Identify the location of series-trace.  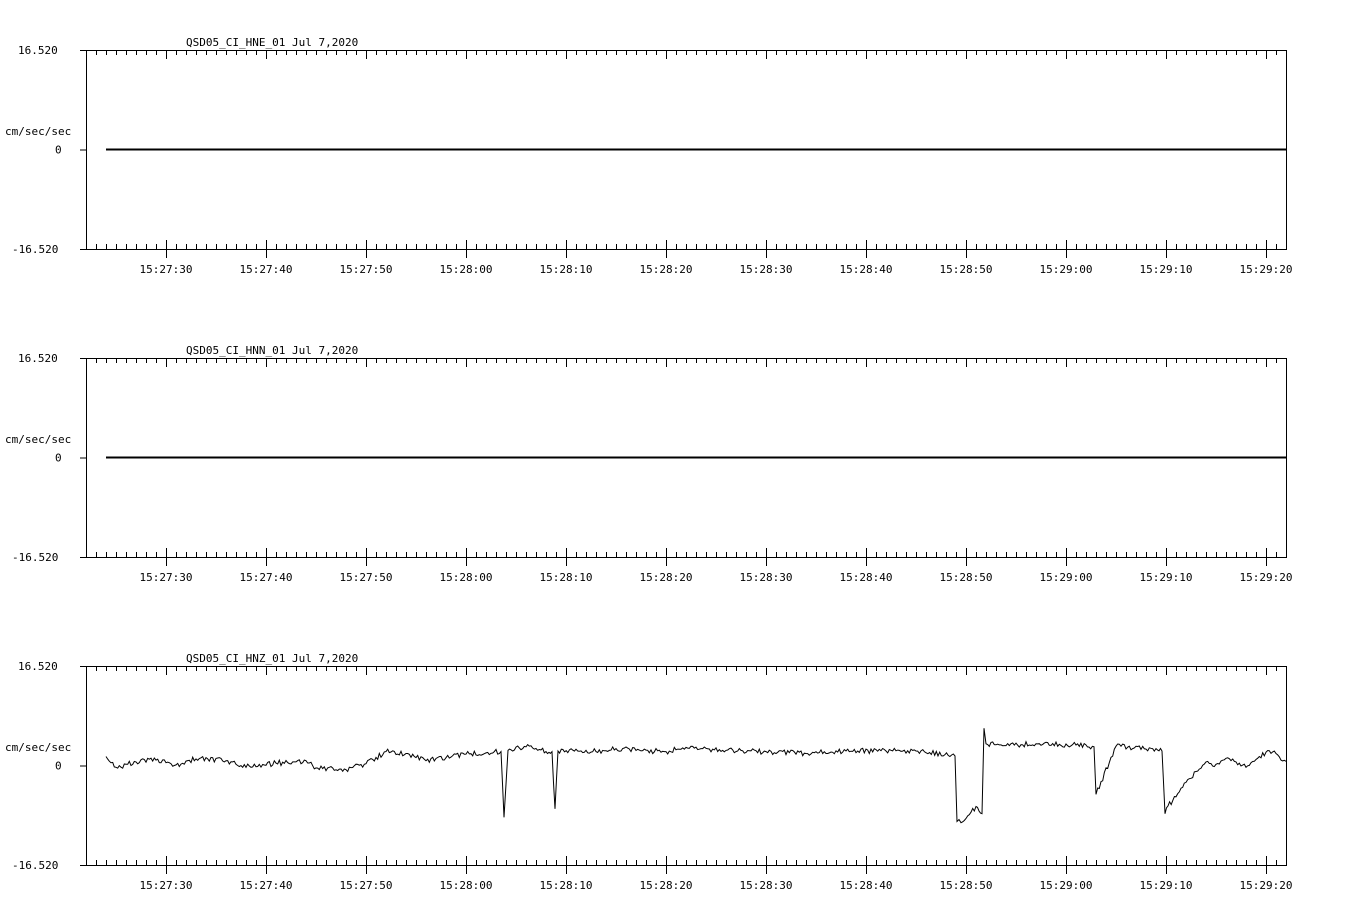
(696, 776).